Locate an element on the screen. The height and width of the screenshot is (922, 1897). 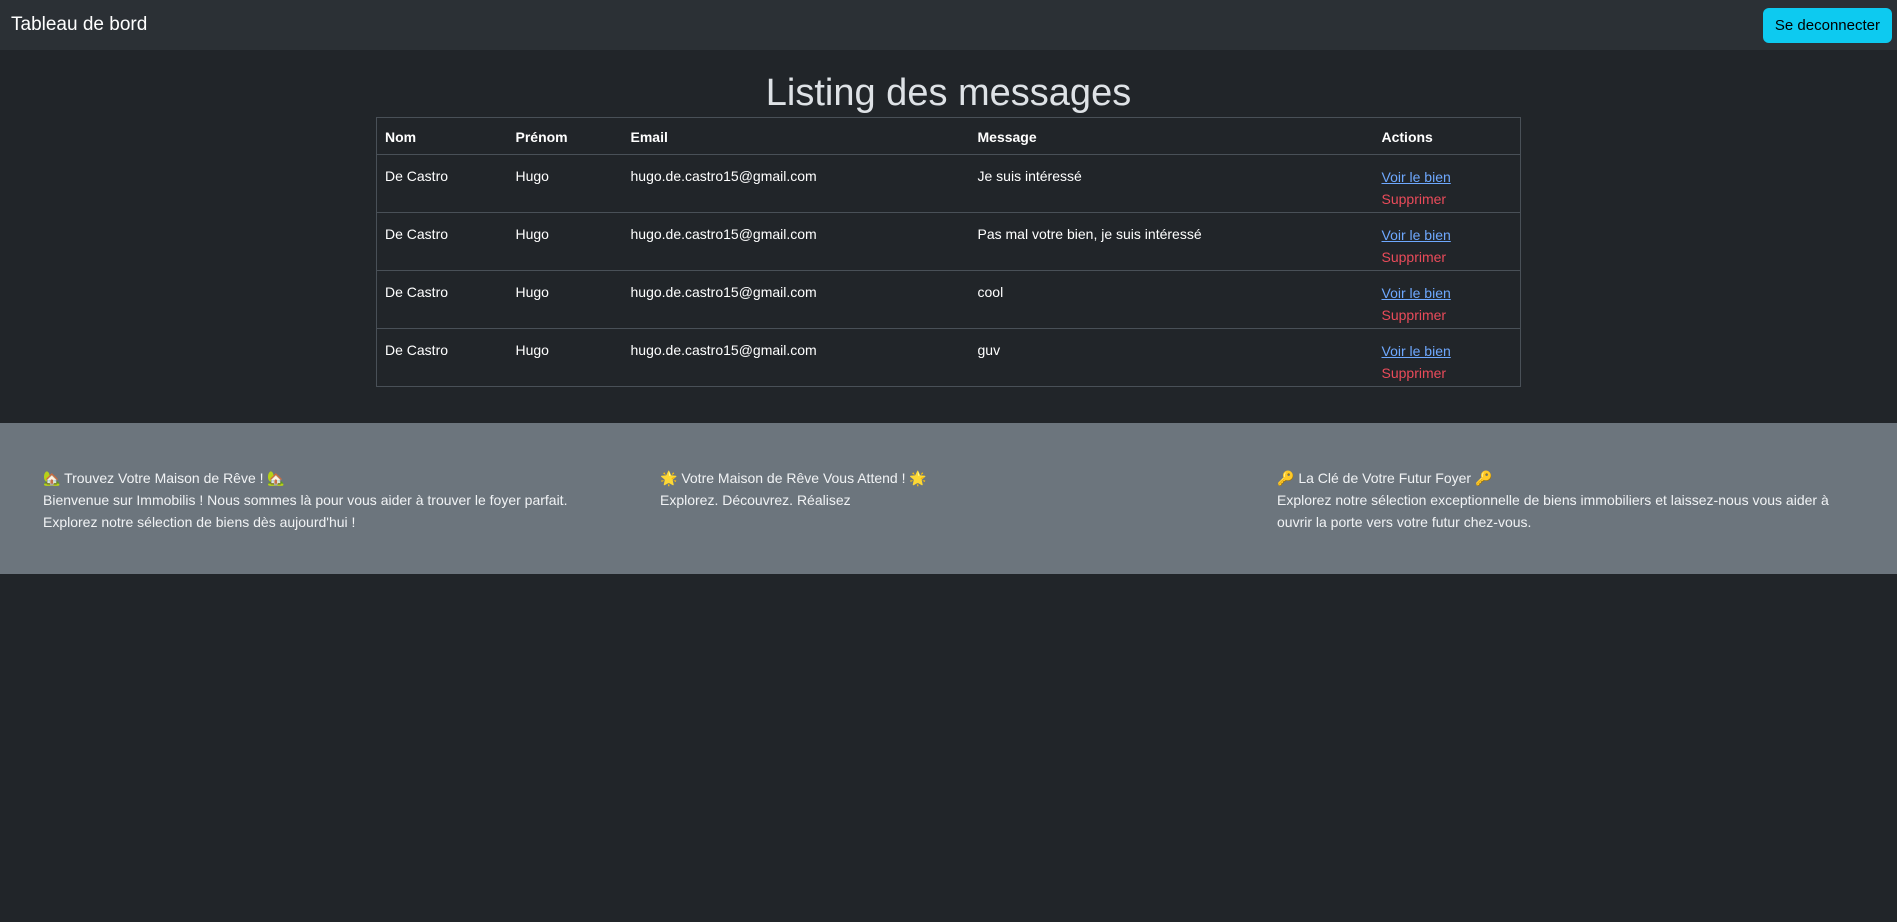
top-navbar: Tableau de bord Se deconnecter is located at coordinates (948, 25).